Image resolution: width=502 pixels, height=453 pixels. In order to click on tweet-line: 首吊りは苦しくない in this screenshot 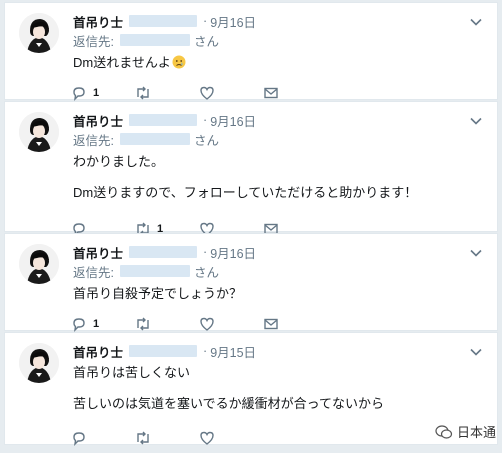, I will do `click(279, 372)`.